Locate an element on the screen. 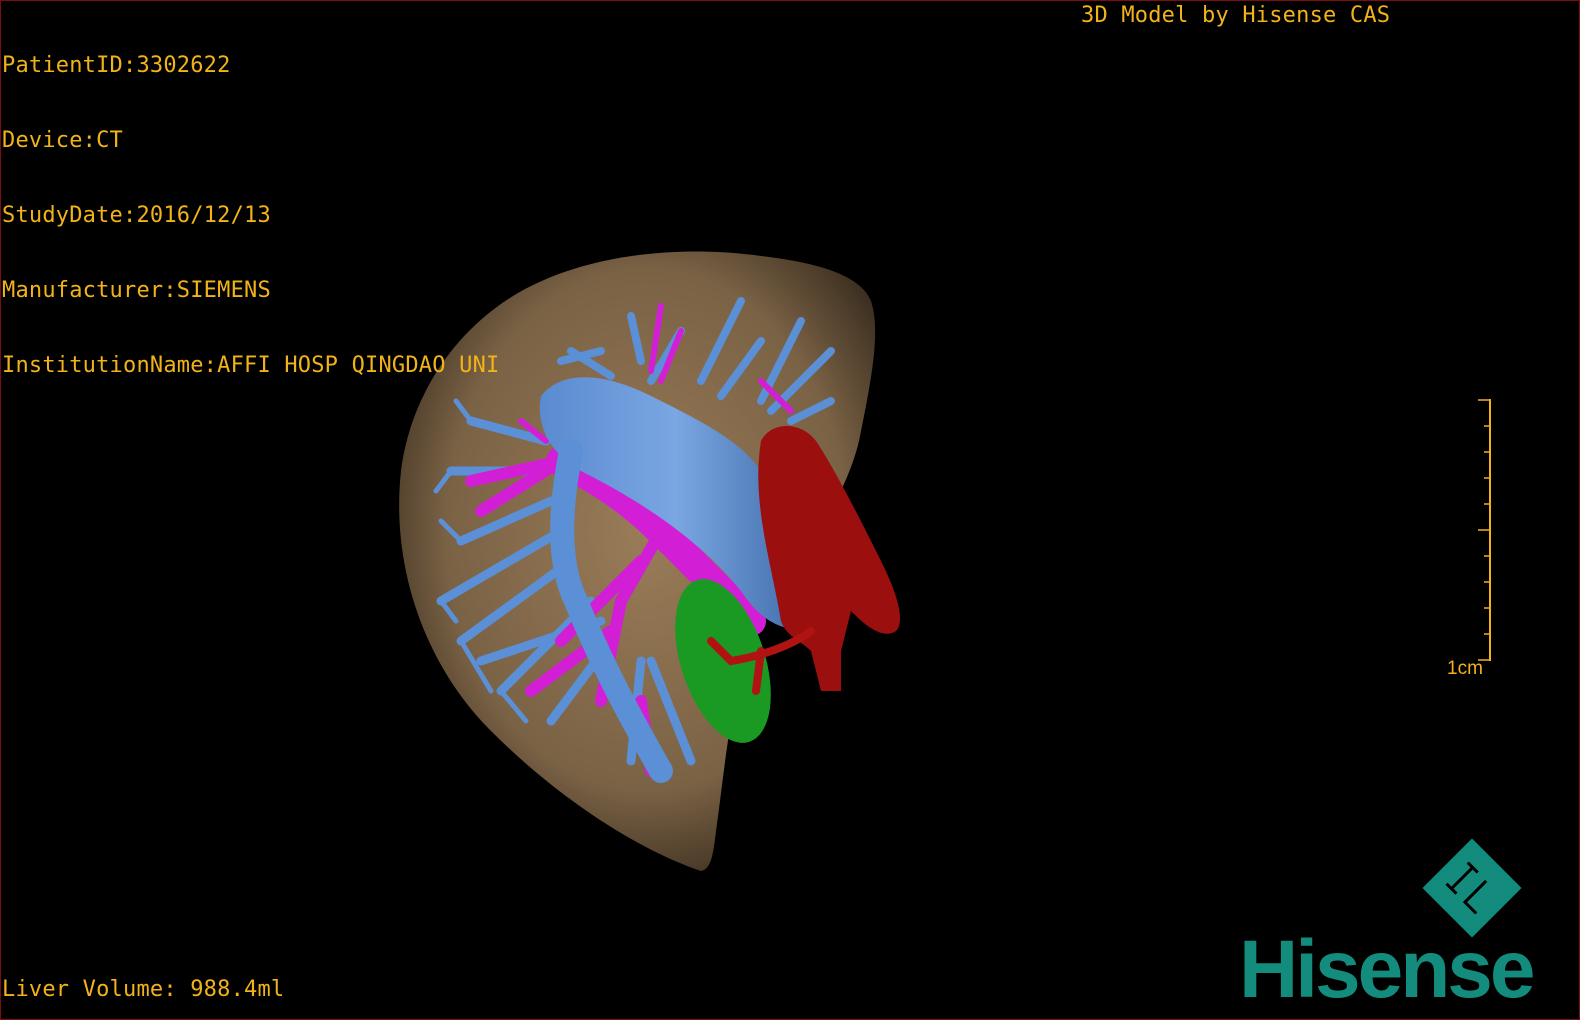 Image resolution: width=1580 pixels, height=1020 pixels. device-text: Device:CT is located at coordinates (63, 140).